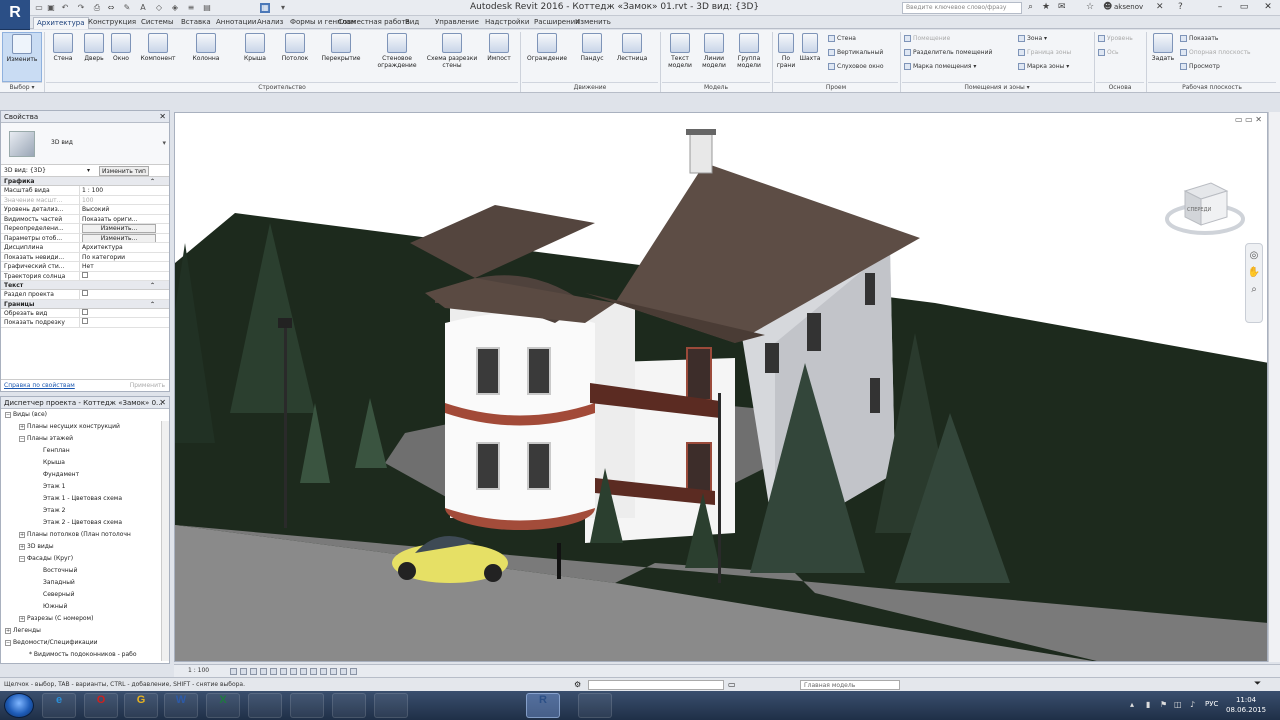  Describe the element at coordinates (119, 257) in the screenshot. I see `property-value: По категории` at that location.